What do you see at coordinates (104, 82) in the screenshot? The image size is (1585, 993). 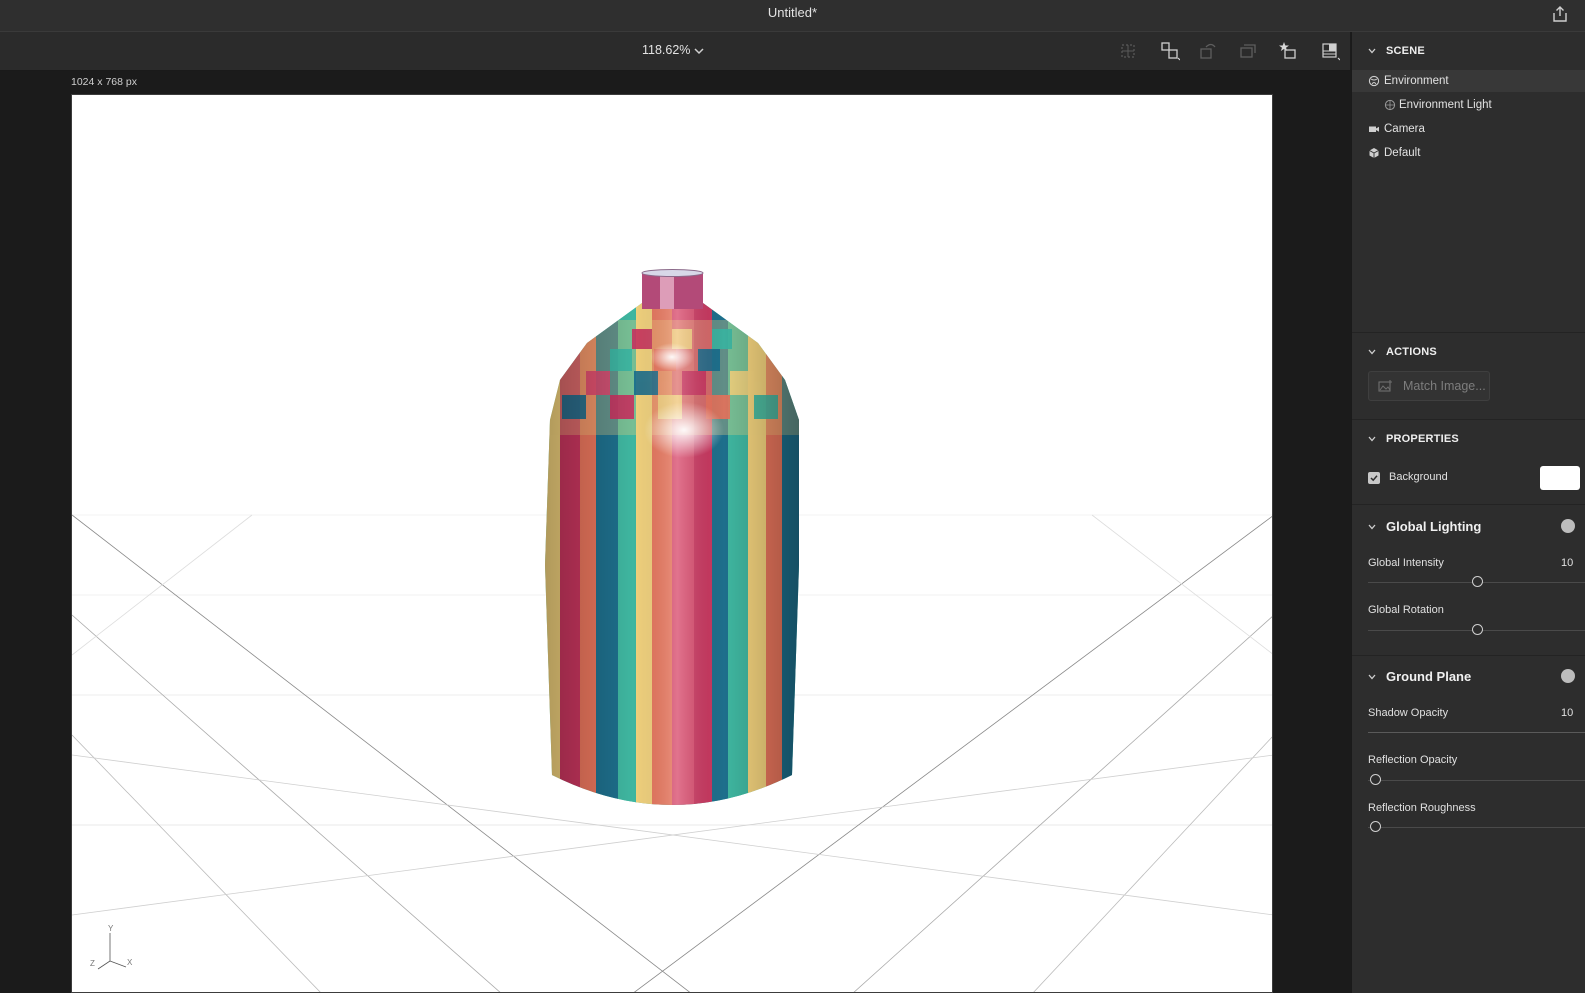 I see `canvas-size-label: 1024 x 768 px` at bounding box center [104, 82].